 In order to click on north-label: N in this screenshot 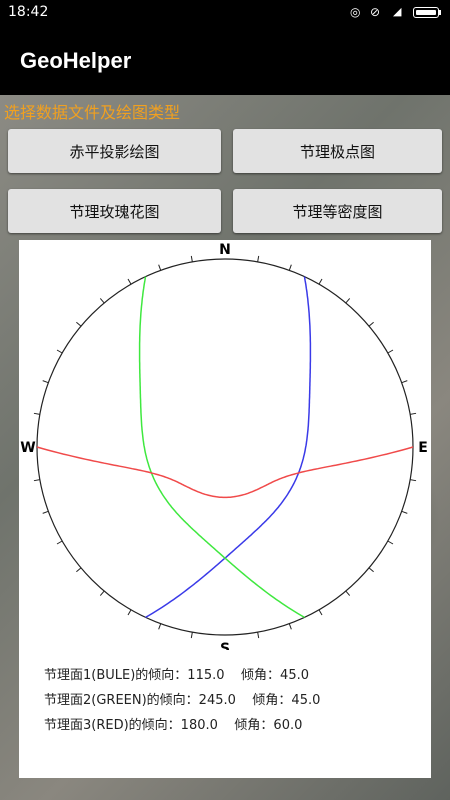, I will do `click(225, 250)`.